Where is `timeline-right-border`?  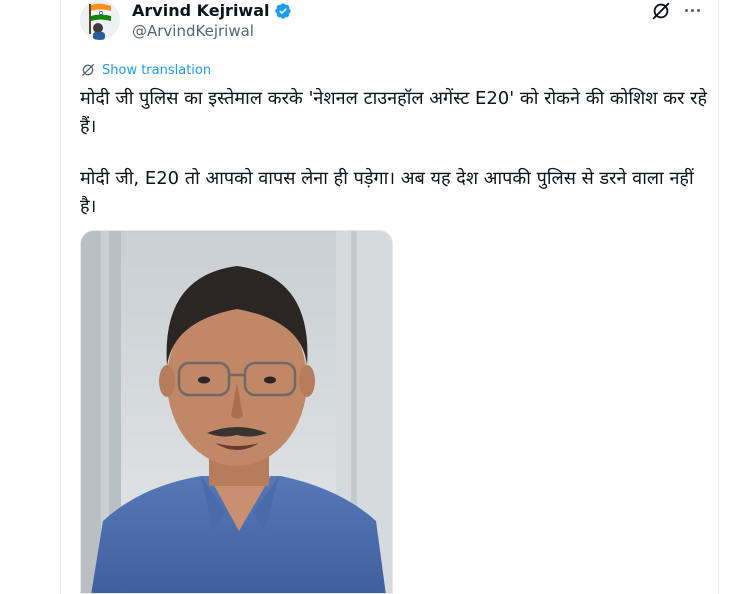 timeline-right-border is located at coordinates (718, 297).